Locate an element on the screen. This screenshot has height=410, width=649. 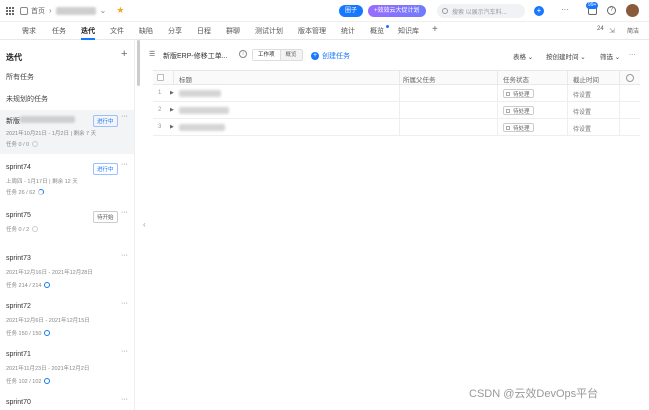
tab-bugs: 缺陷 is located at coordinates (146, 31).